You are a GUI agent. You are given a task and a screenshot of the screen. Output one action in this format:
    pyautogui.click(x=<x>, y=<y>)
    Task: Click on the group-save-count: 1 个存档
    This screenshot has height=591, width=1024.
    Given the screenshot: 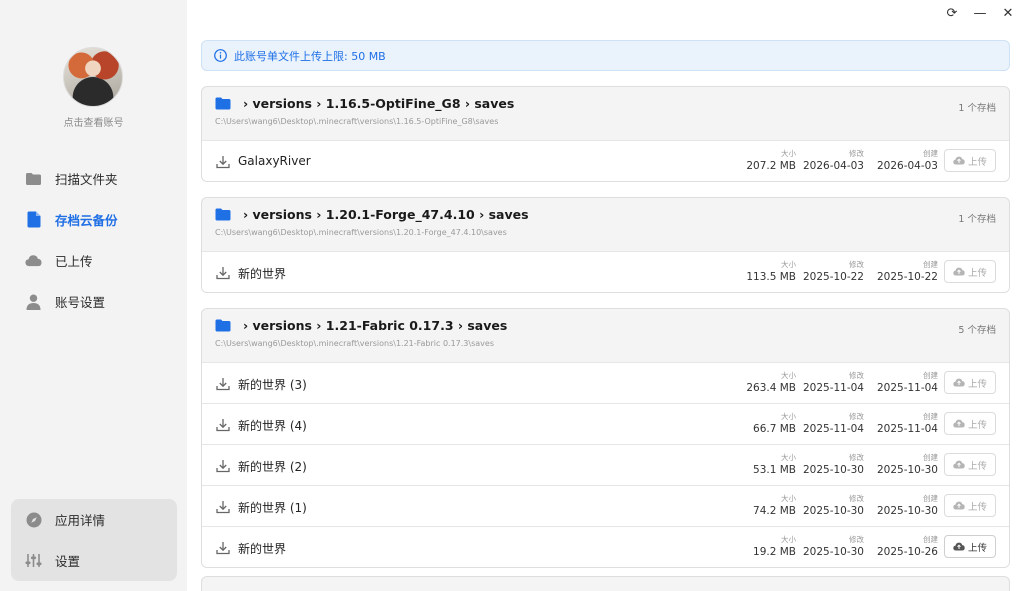 What is the action you would take?
    pyautogui.click(x=977, y=219)
    